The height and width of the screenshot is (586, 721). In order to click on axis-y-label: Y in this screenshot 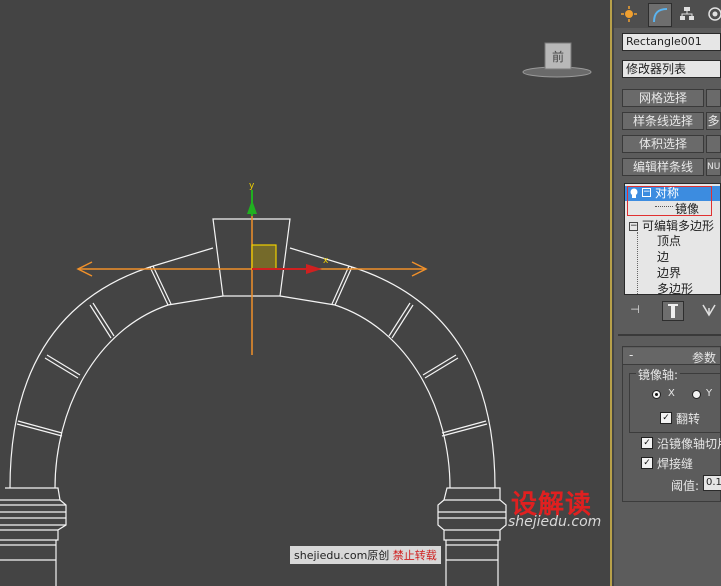, I will do `click(709, 393)`.